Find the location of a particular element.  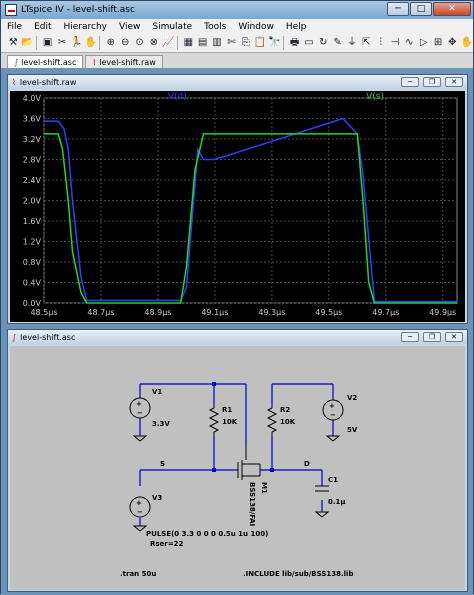

hammer-icon: ⚒ is located at coordinates (13, 43).